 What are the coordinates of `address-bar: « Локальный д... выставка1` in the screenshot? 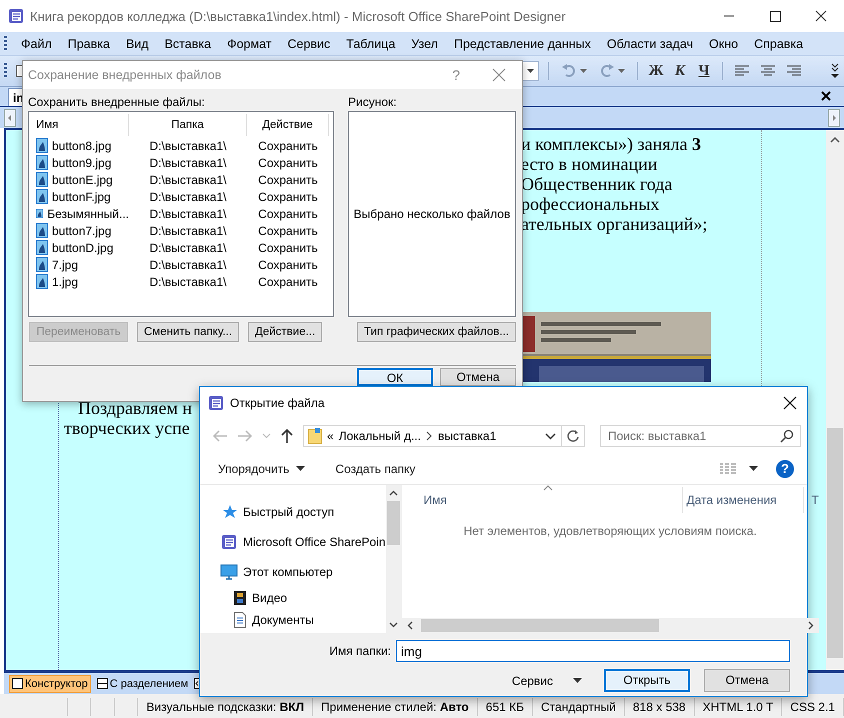 It's located at (444, 436).